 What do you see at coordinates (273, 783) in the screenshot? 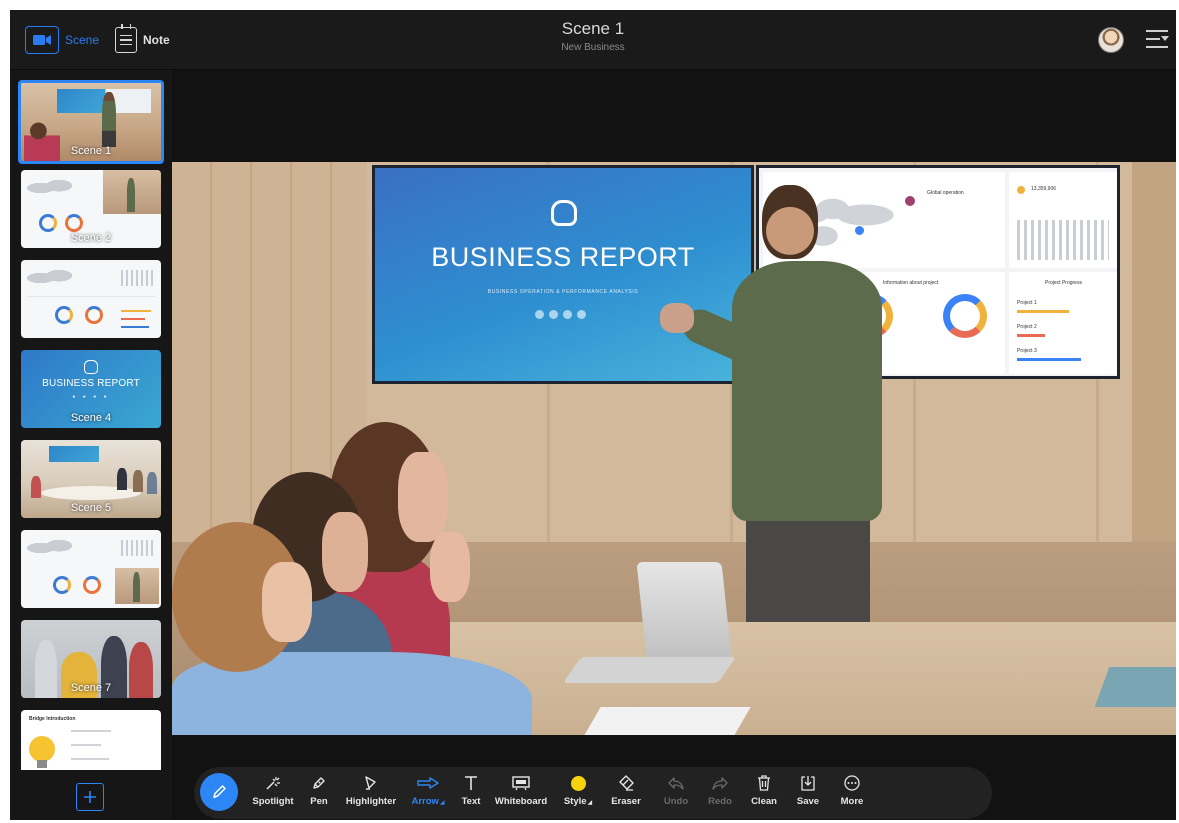
I see `spotlight-icon` at bounding box center [273, 783].